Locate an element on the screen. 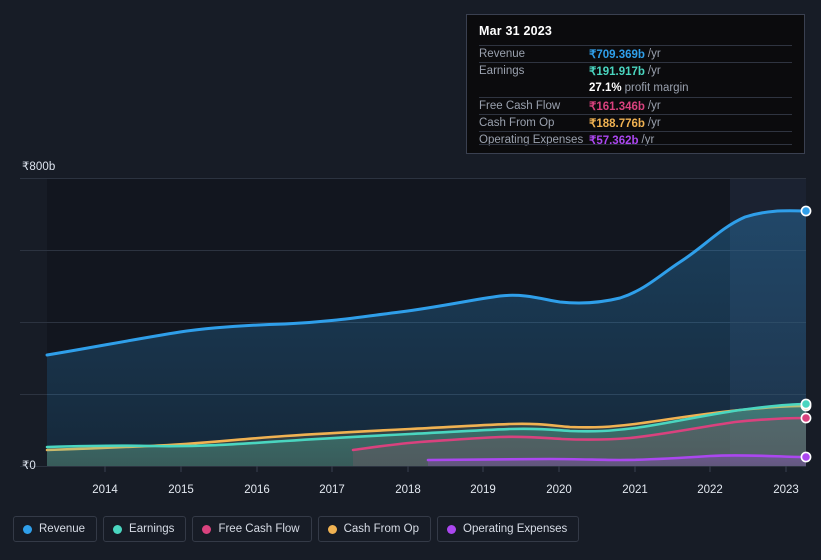 This screenshot has width=821, height=560. tooltip-row-cash-from-op: Cash From Op ₹188.776b /yr is located at coordinates (635, 122).